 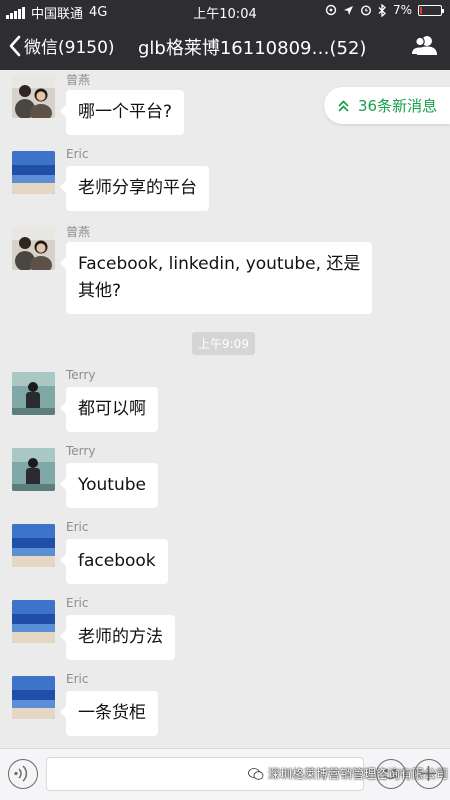 What do you see at coordinates (429, 774) in the screenshot?
I see `plus-icon` at bounding box center [429, 774].